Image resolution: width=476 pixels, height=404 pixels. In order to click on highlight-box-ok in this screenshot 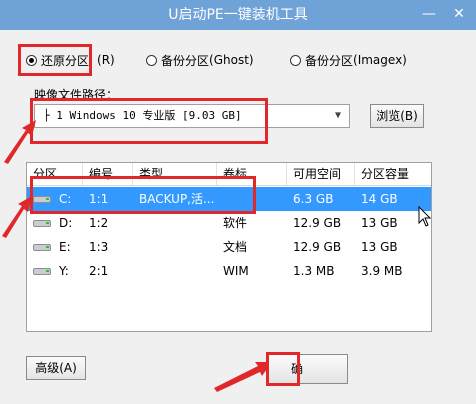, I will do `click(283, 369)`.